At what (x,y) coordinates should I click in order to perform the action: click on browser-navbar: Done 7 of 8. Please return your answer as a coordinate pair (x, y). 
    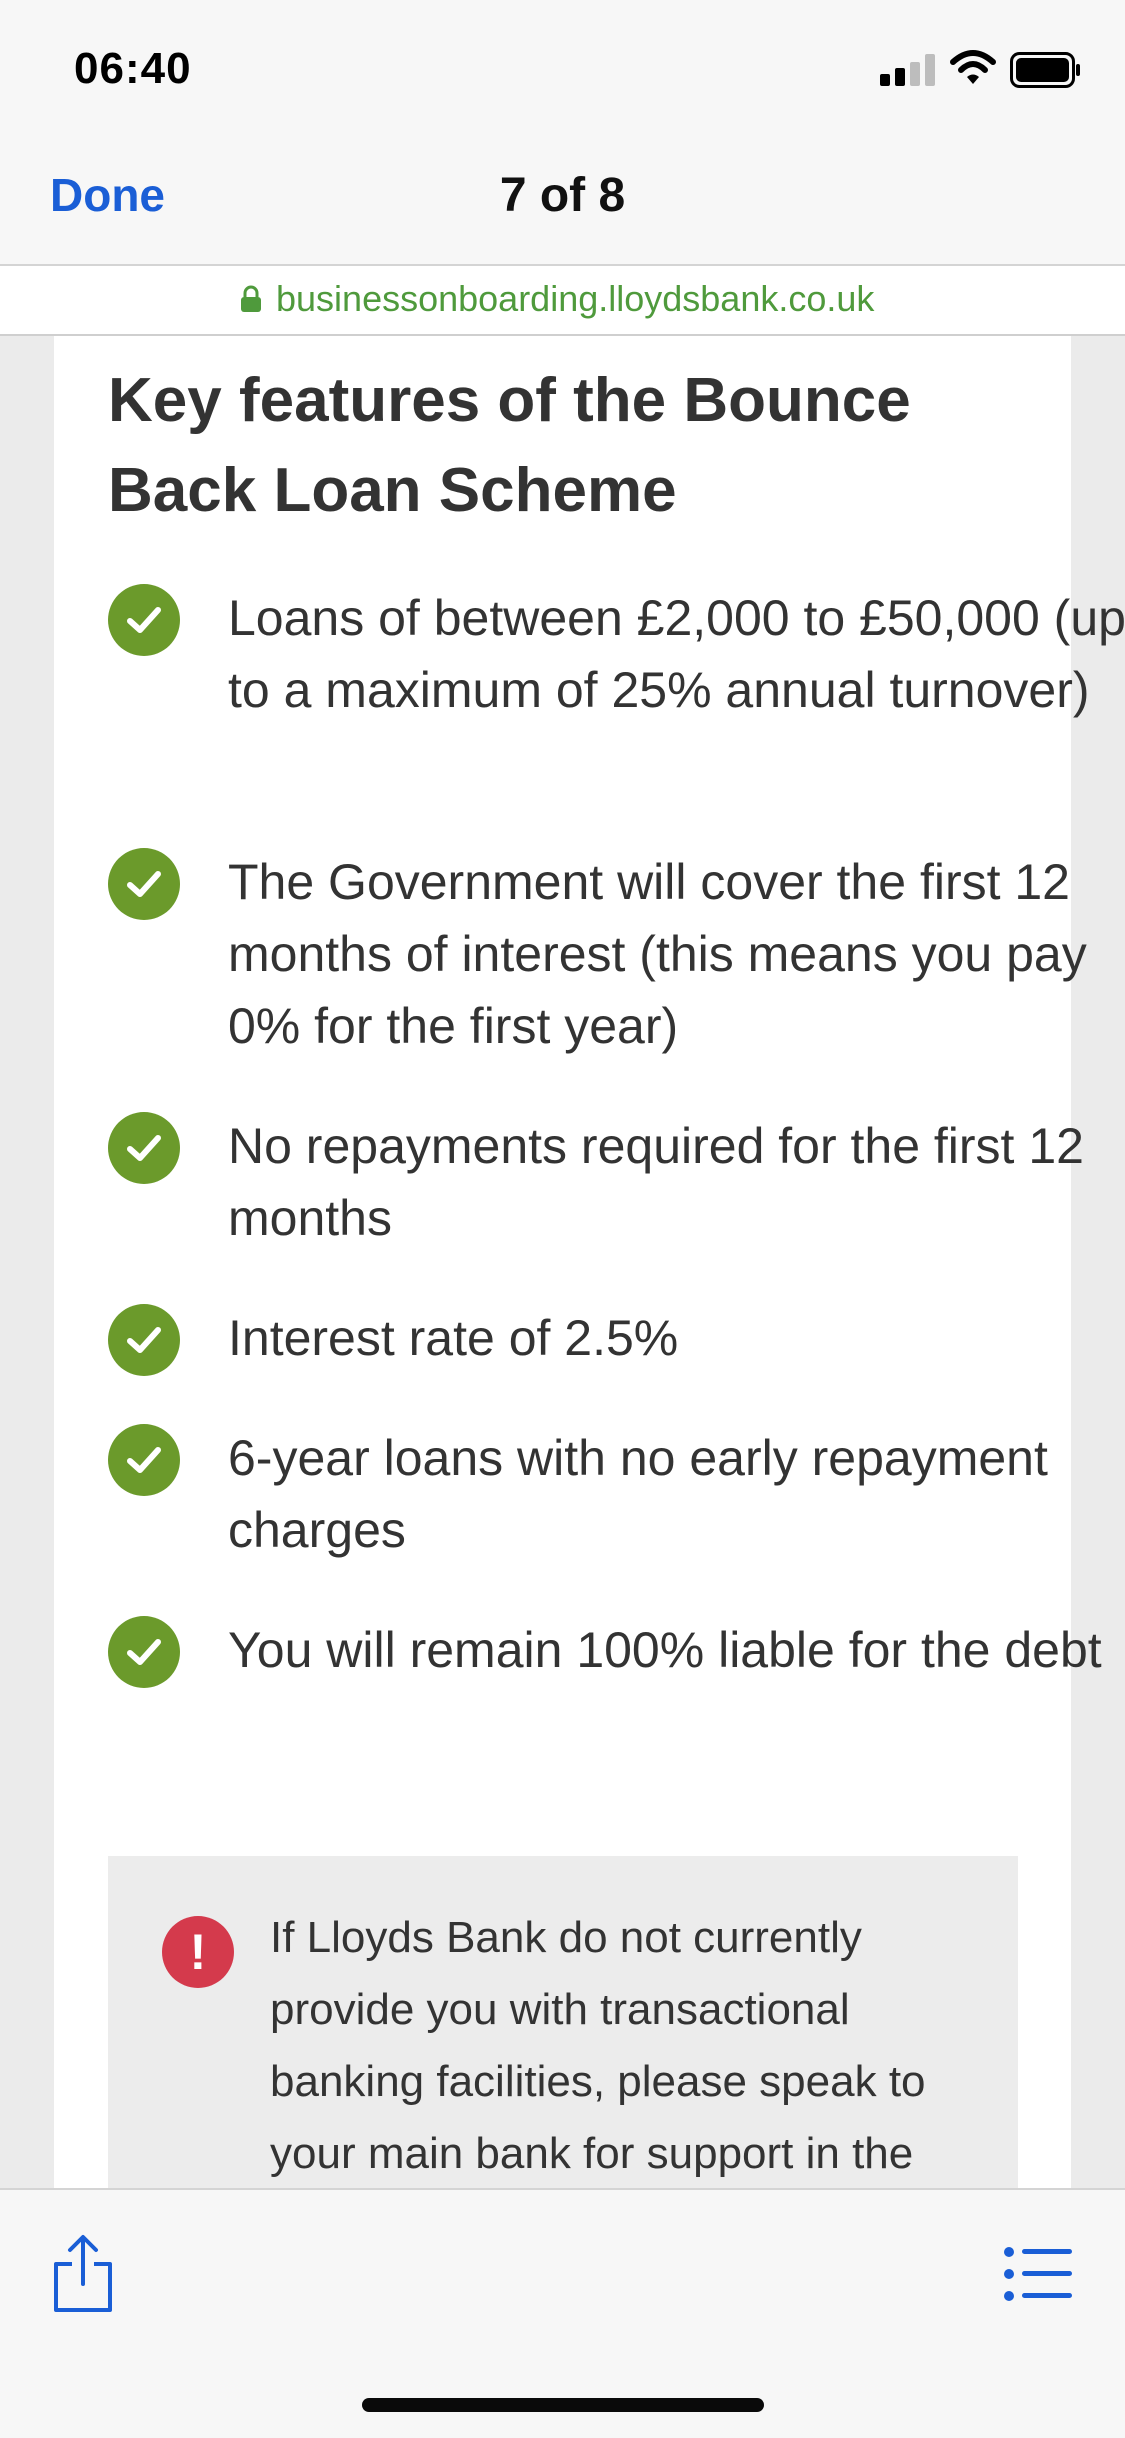
    Looking at the image, I should click on (562, 198).